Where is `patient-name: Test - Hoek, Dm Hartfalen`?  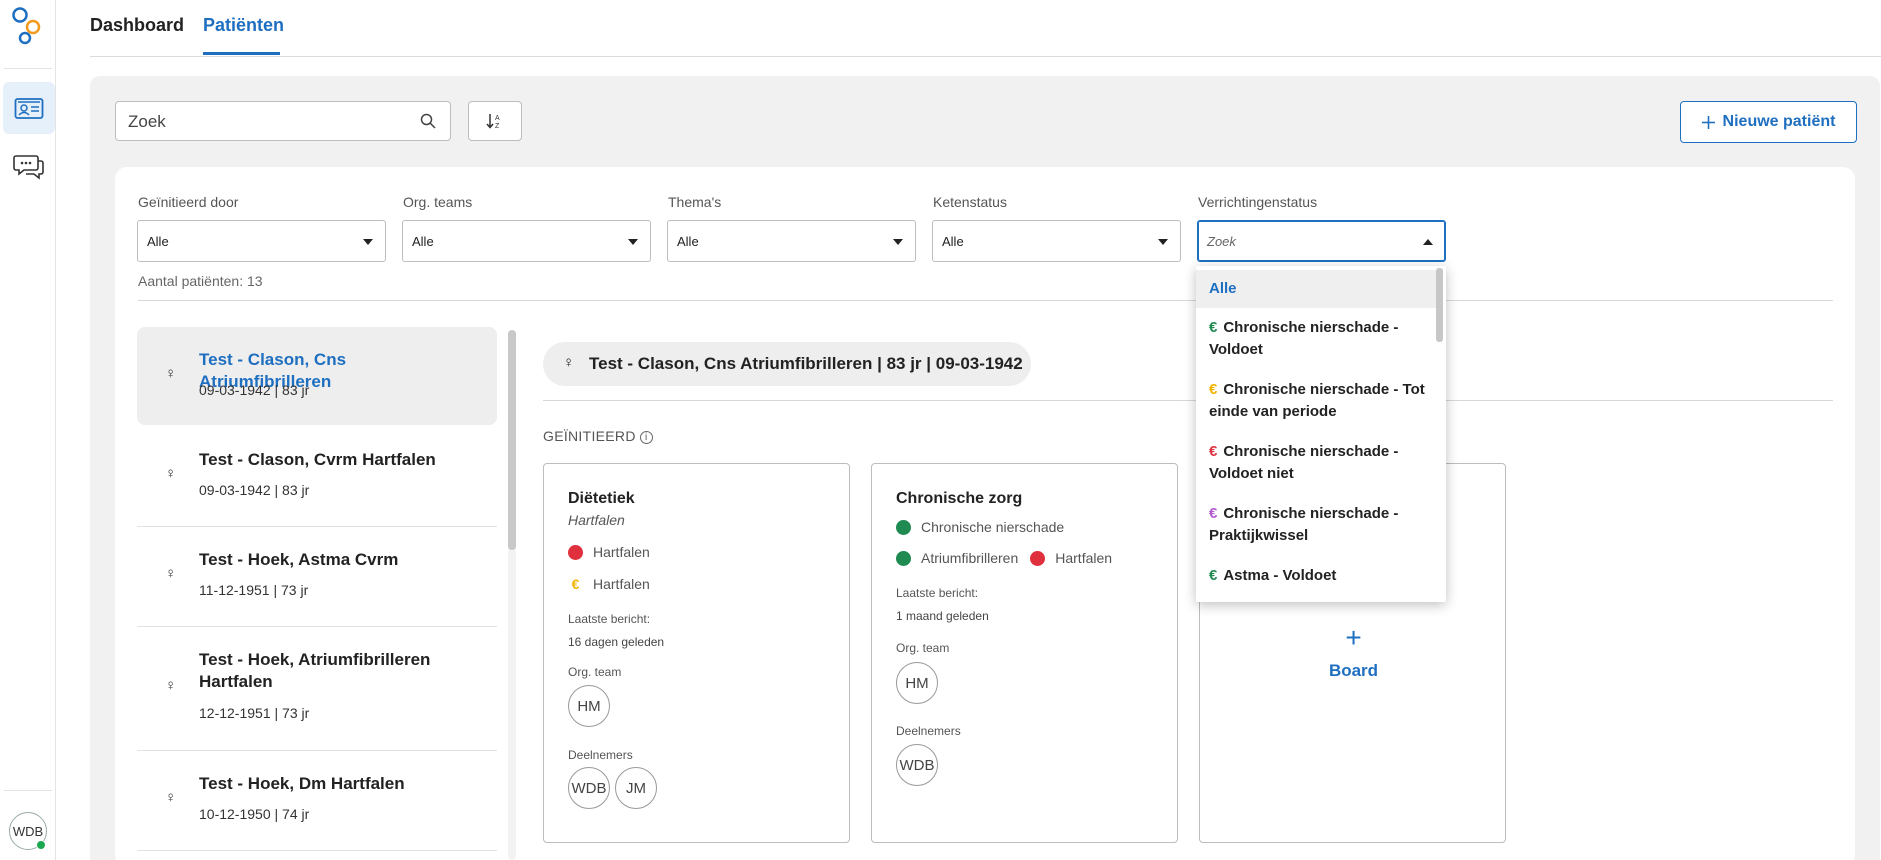 patient-name: Test - Hoek, Dm Hartfalen is located at coordinates (302, 783).